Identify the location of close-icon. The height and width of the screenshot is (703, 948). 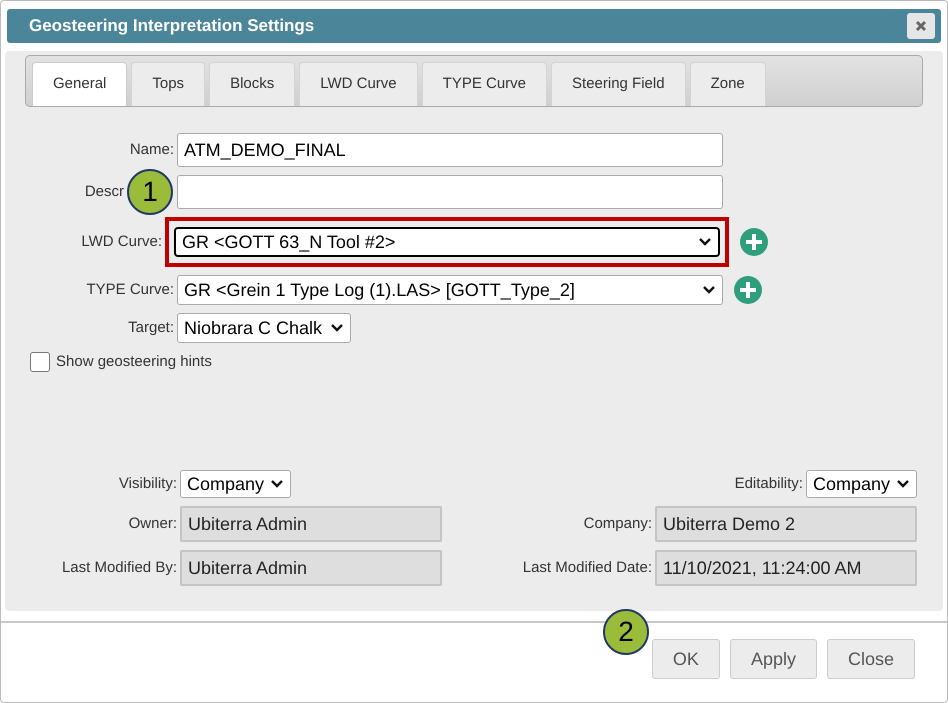
(921, 26).